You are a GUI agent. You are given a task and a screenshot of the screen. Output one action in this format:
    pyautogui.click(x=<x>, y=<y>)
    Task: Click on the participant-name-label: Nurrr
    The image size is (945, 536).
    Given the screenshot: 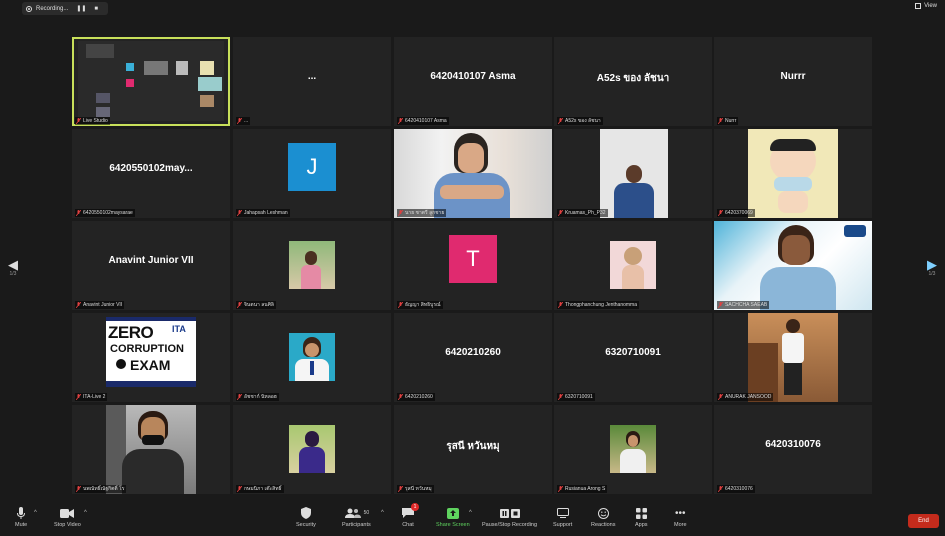 What is the action you would take?
    pyautogui.click(x=728, y=121)
    